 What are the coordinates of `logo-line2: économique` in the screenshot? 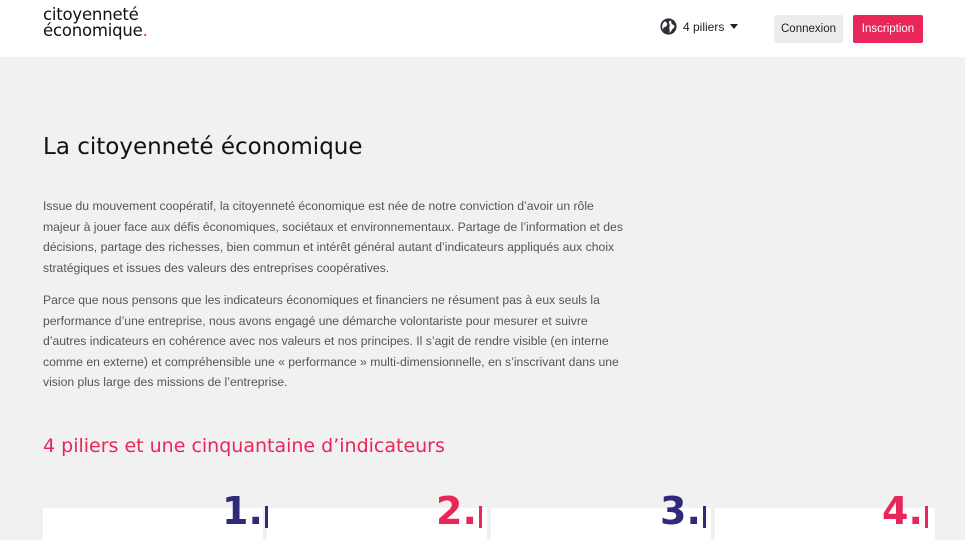 It's located at (93, 30).